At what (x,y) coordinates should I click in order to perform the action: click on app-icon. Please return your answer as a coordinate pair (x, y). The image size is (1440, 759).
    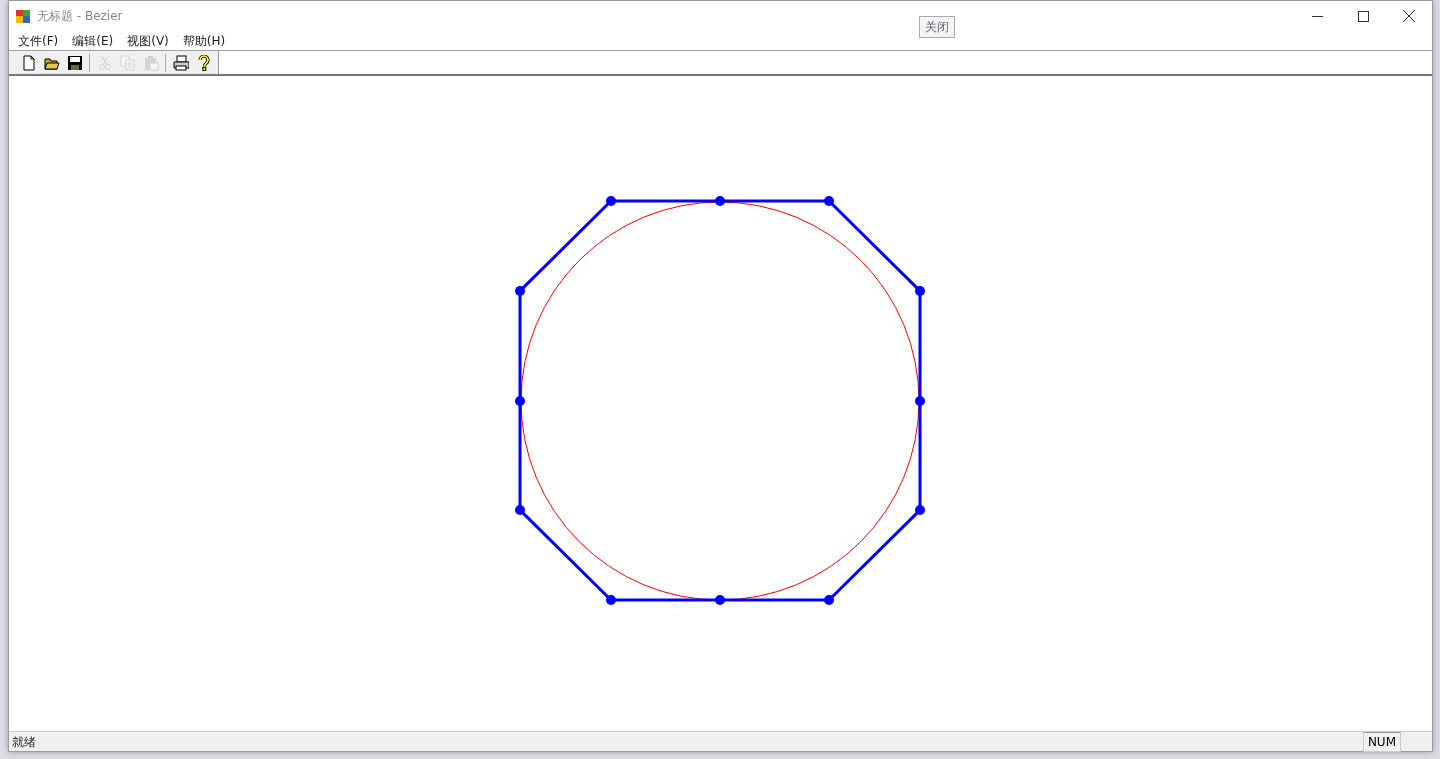
    Looking at the image, I should click on (23, 16).